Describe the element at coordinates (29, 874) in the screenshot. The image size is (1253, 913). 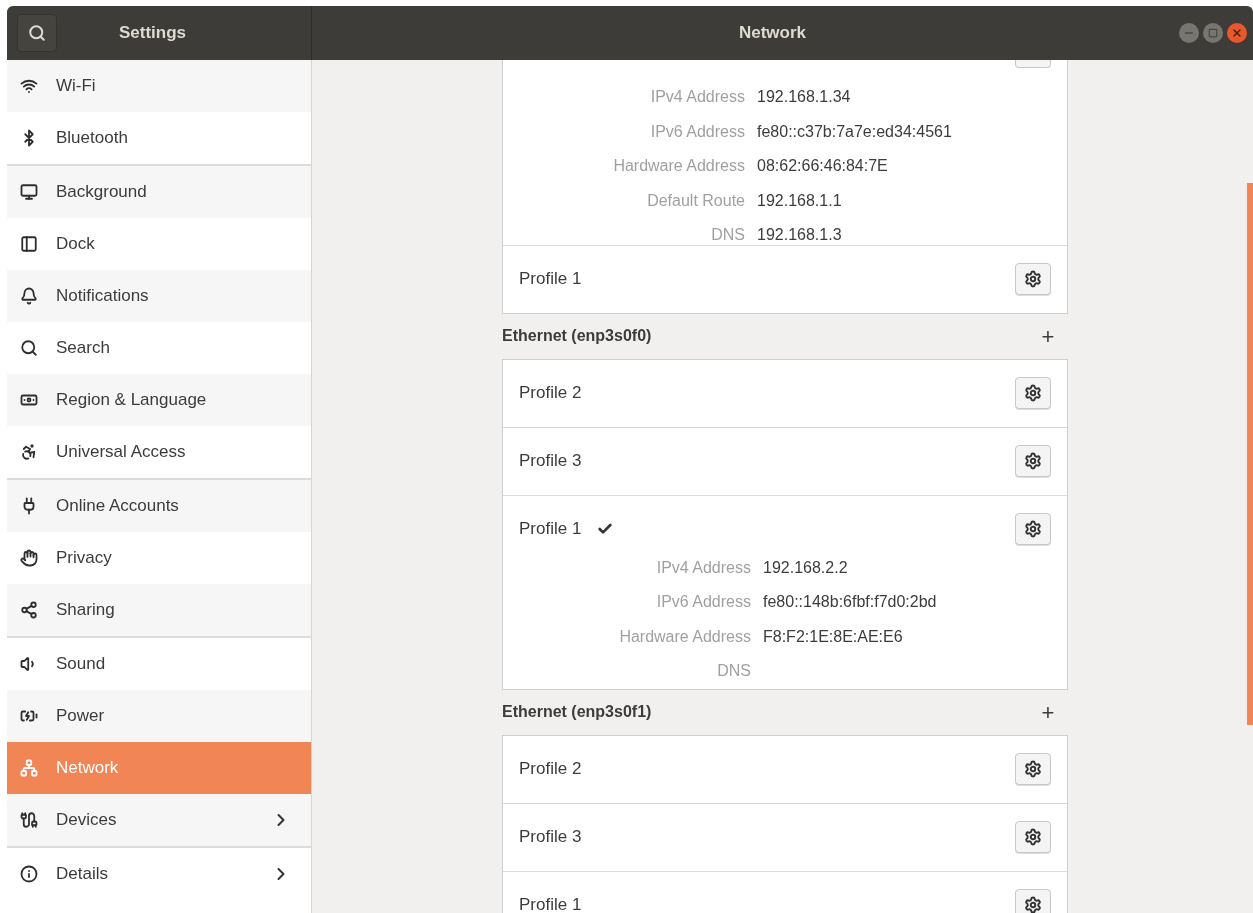
I see `info-icon` at that location.